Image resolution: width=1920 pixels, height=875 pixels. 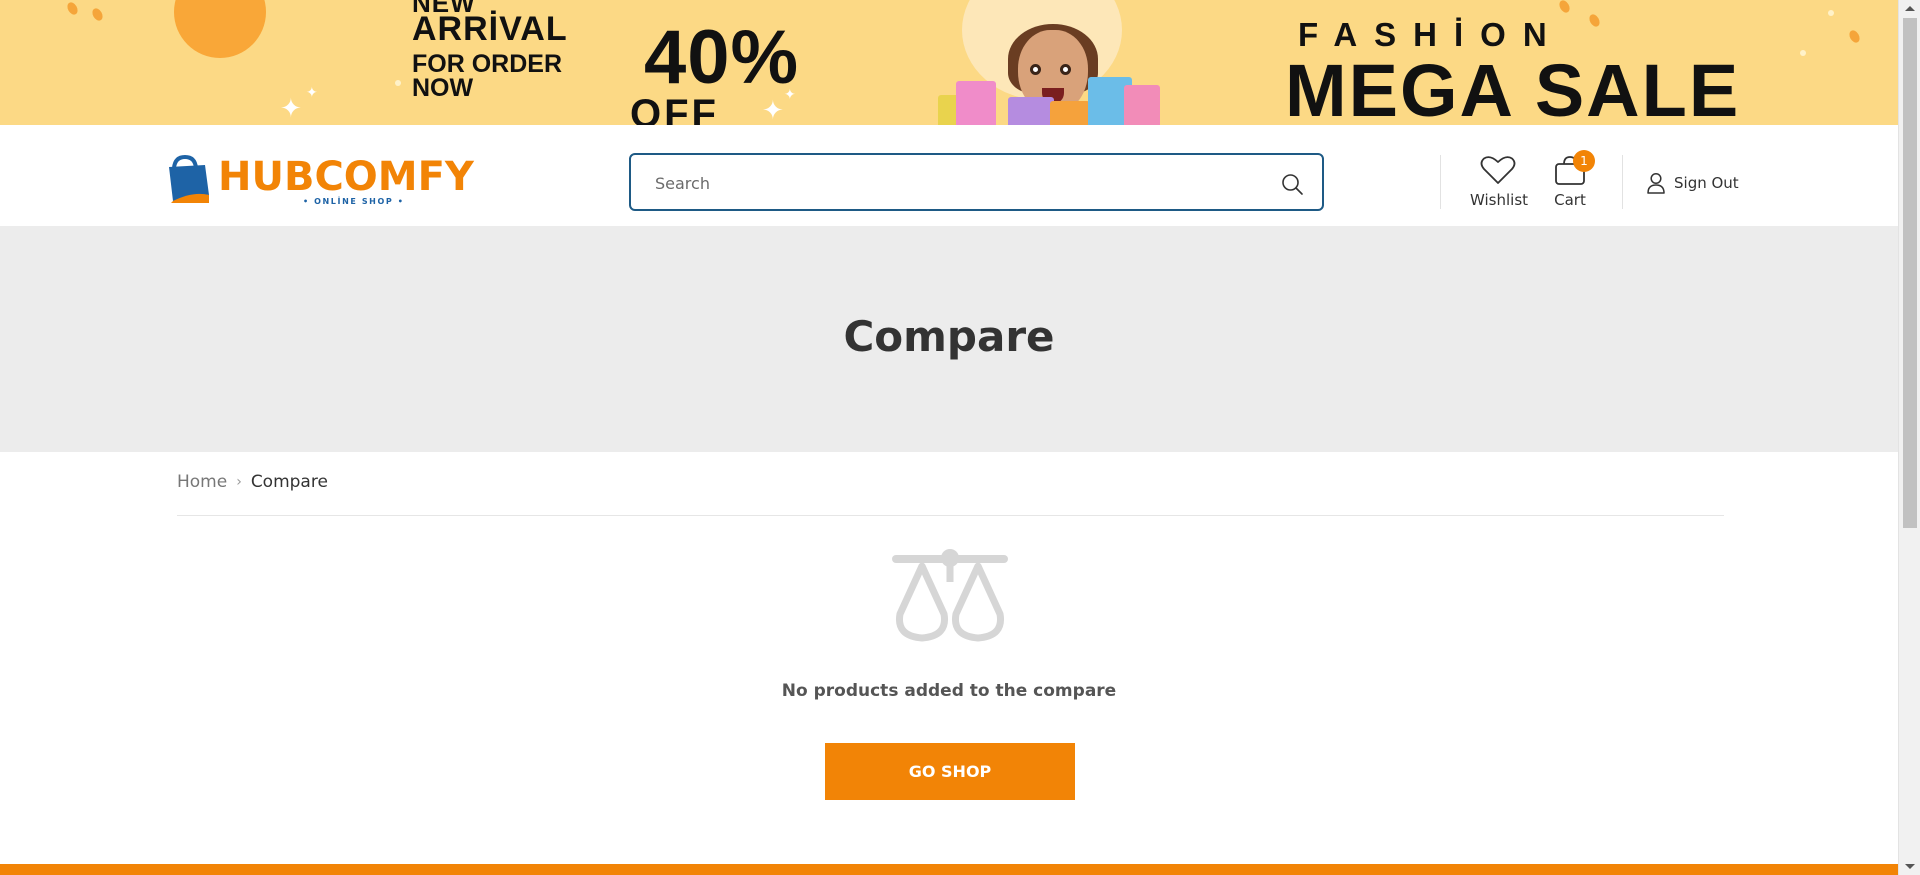 I want to click on page-title: Compare, so click(x=949, y=336).